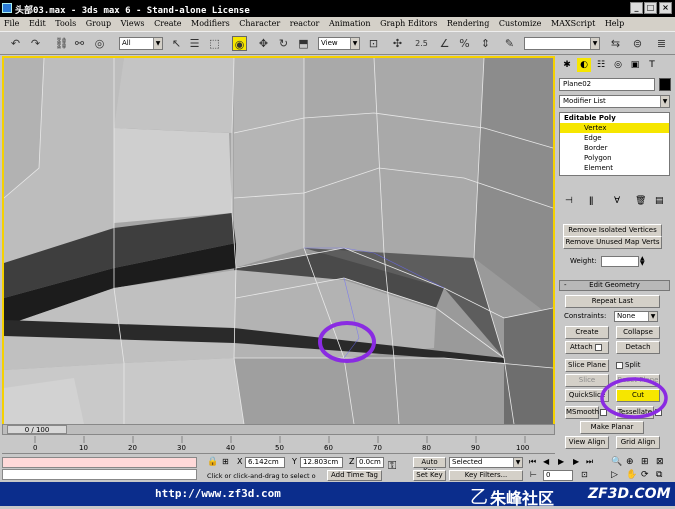 The width and height of the screenshot is (675, 509). What do you see at coordinates (65, 23) in the screenshot?
I see `menu-tools: Tools` at bounding box center [65, 23].